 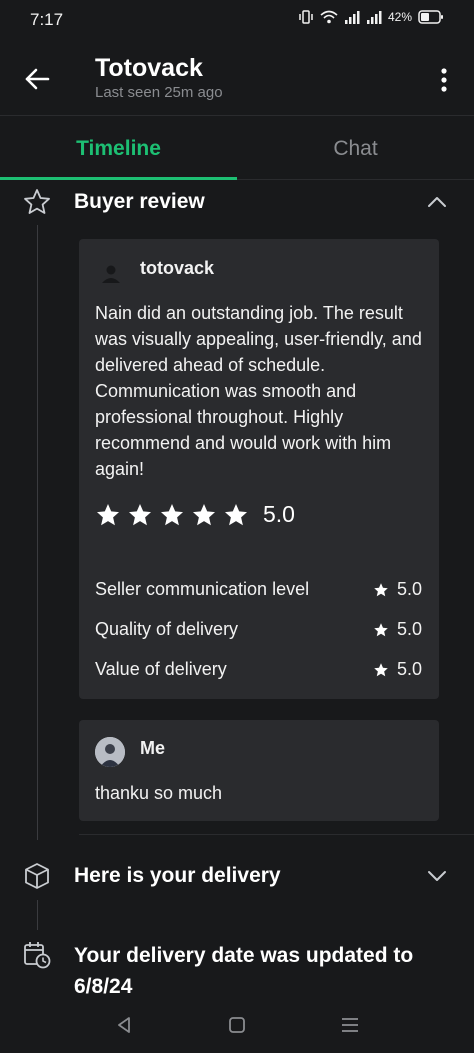 What do you see at coordinates (237, 78) in the screenshot?
I see `chat-header: Totovack Last seen 25m ago` at bounding box center [237, 78].